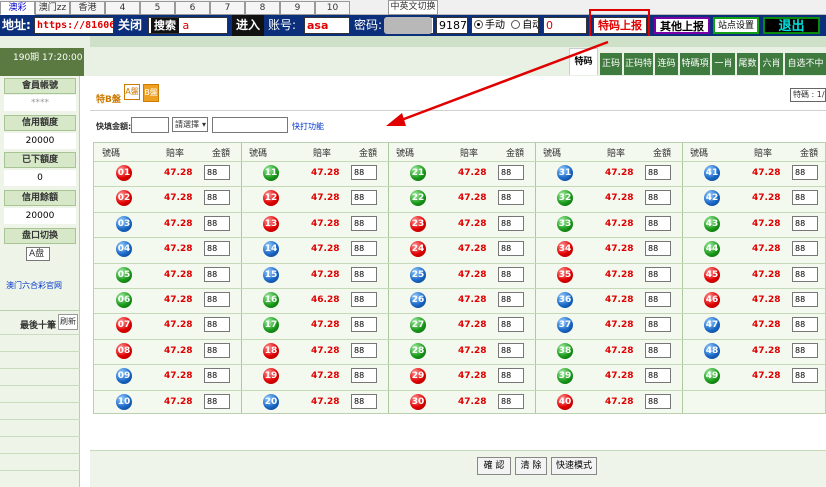  I want to click on annotation-arrow-icon, so click(497, 83).